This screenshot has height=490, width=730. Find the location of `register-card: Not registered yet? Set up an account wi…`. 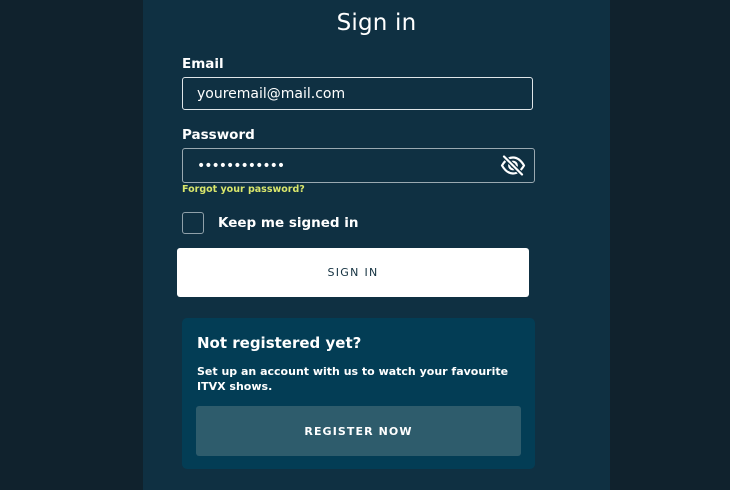

register-card: Not registered yet? Set up an account wi… is located at coordinates (358, 393).